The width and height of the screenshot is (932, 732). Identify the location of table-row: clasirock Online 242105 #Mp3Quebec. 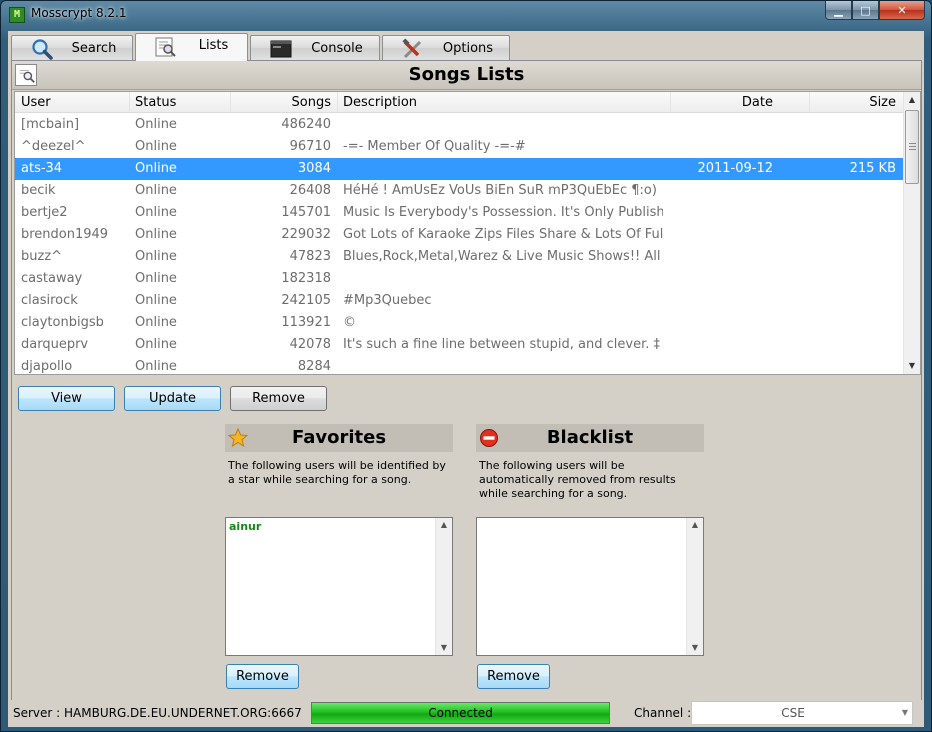
(459, 301).